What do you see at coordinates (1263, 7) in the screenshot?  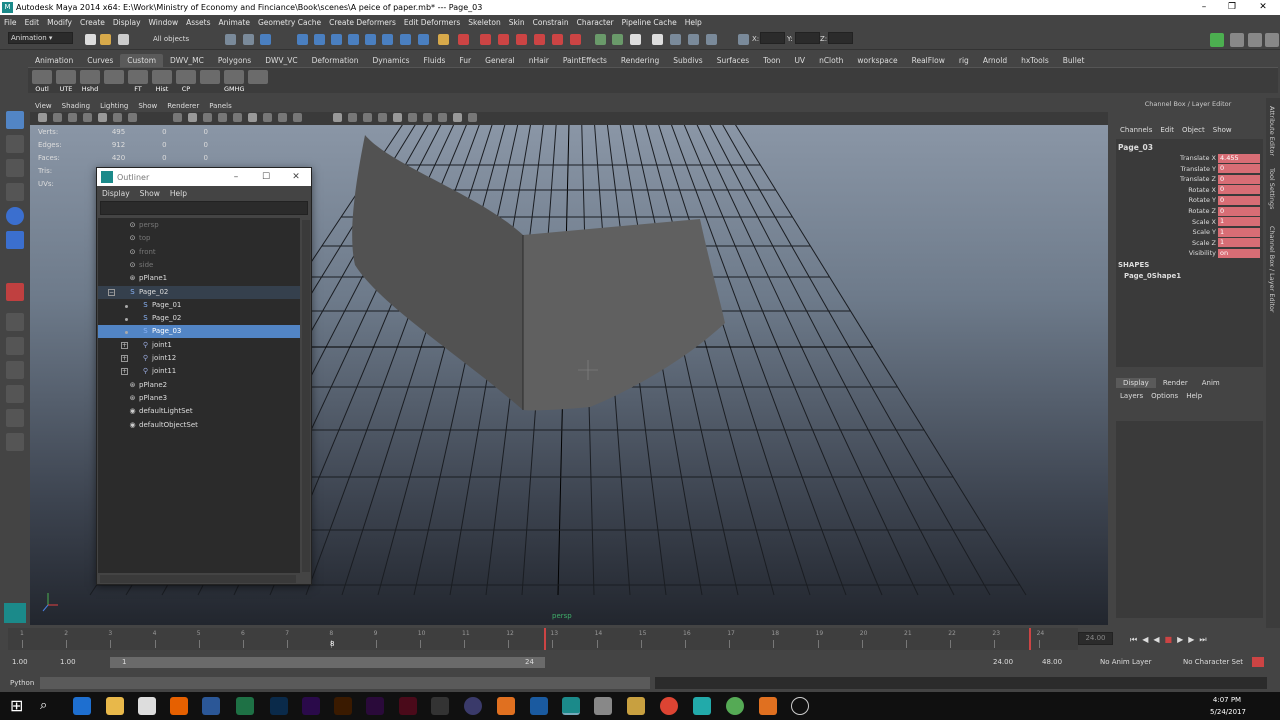 I see `close-button: ✕` at bounding box center [1263, 7].